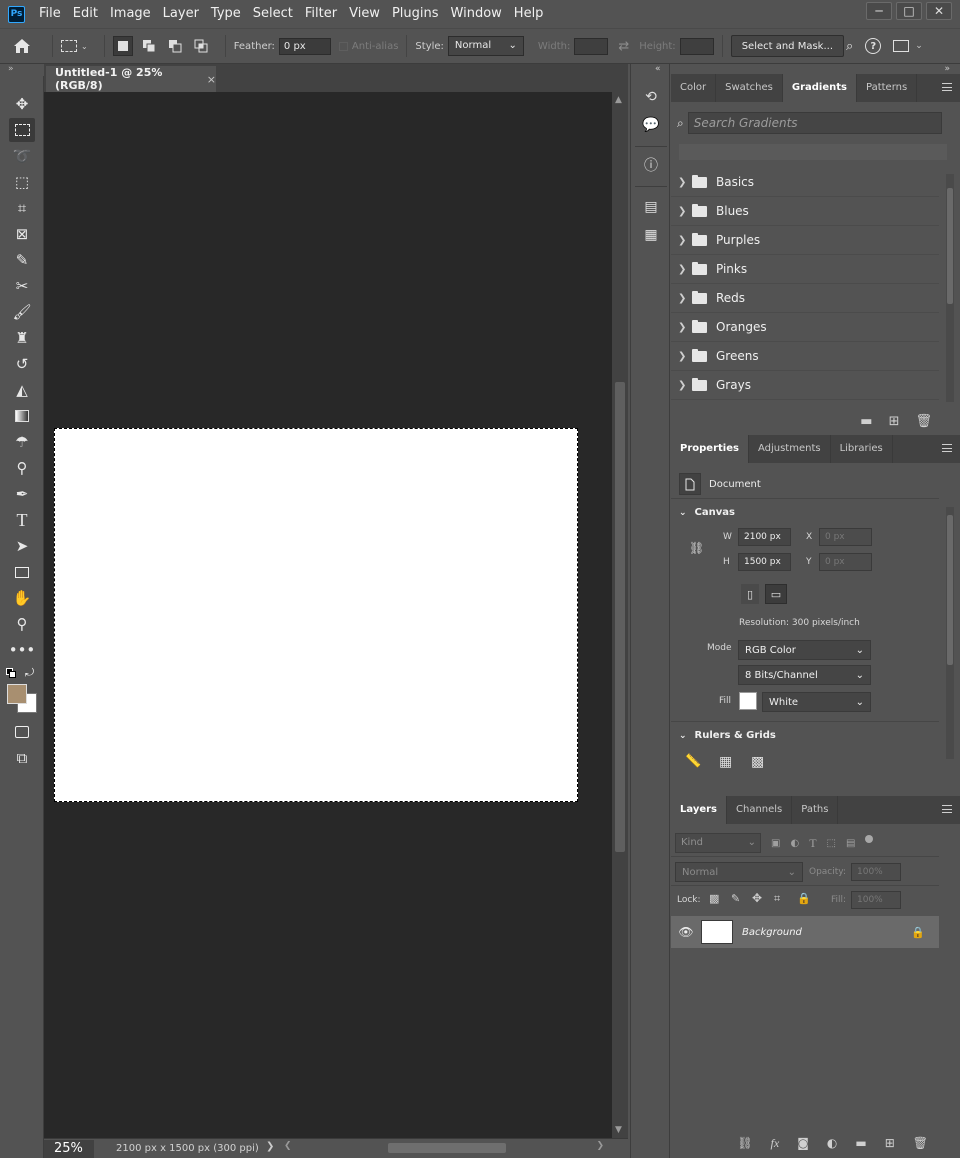 This screenshot has height=1158, width=960. I want to click on link-dimensions-icon: ⛓, so click(696, 548).